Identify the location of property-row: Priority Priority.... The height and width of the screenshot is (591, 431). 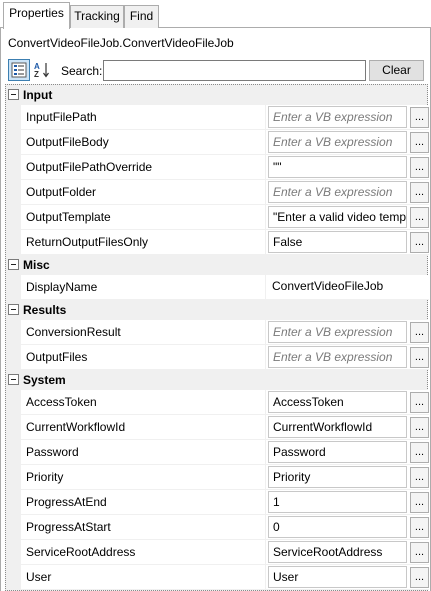
(217, 477).